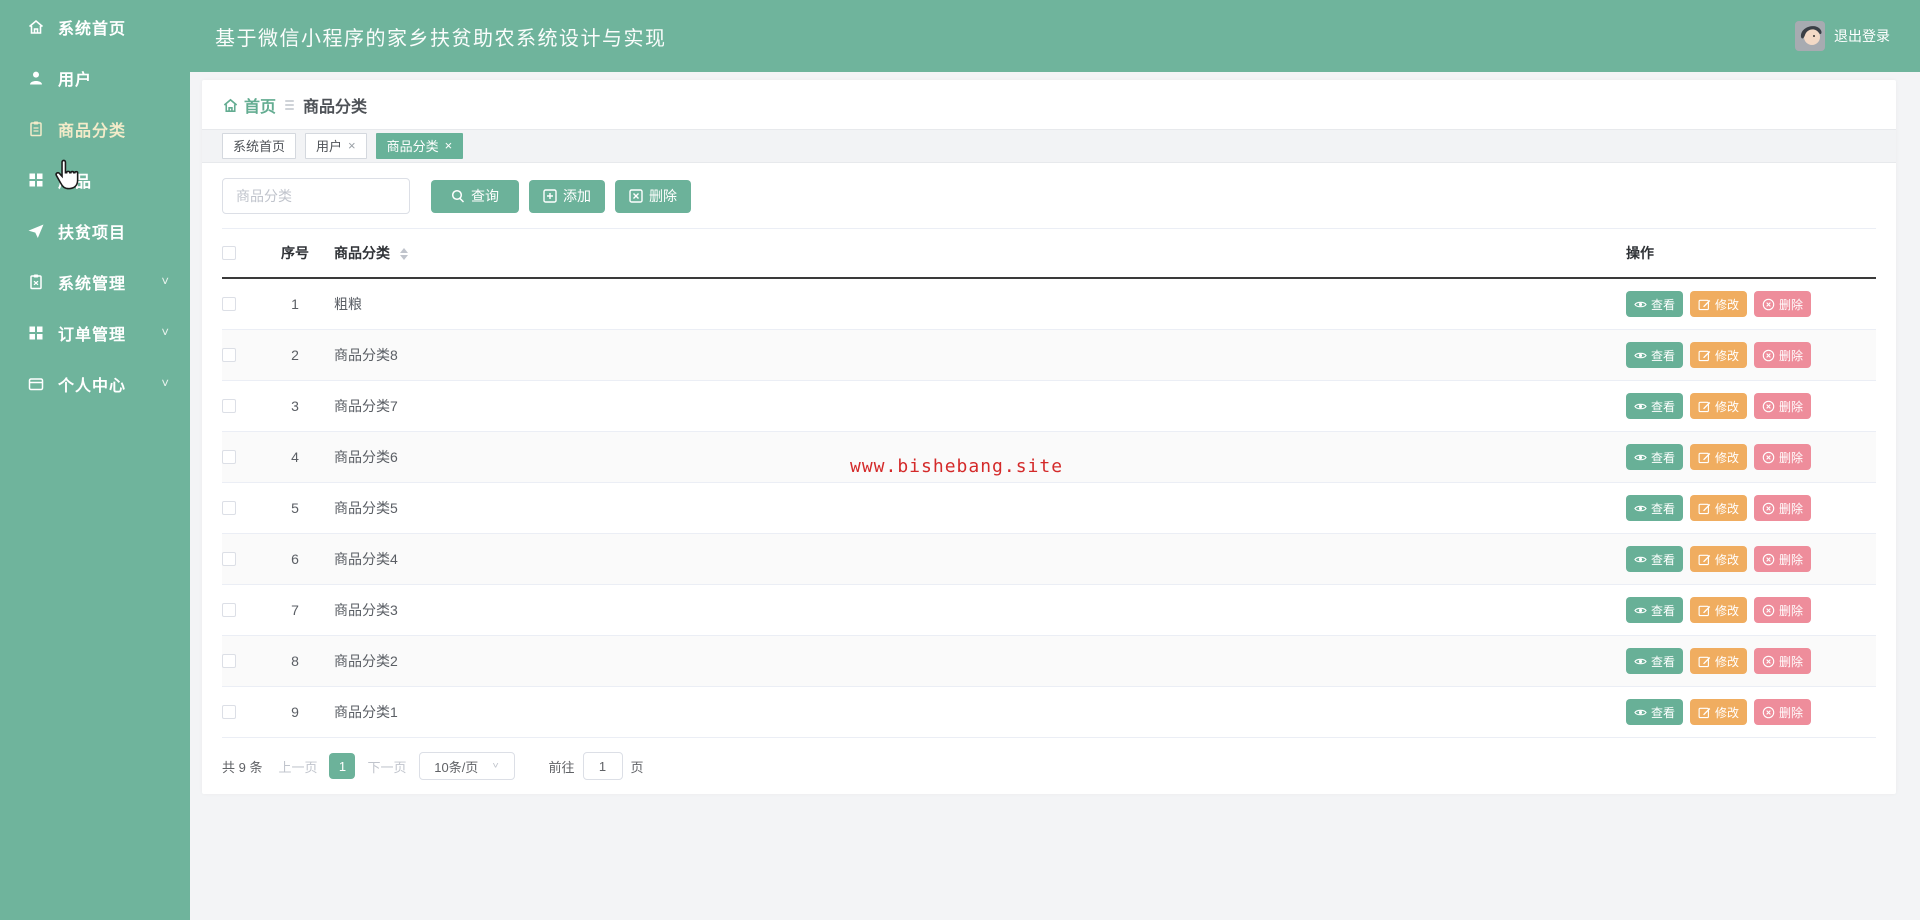  Describe the element at coordinates (95, 179) in the screenshot. I see `sidebar-item-products: 产品` at that location.